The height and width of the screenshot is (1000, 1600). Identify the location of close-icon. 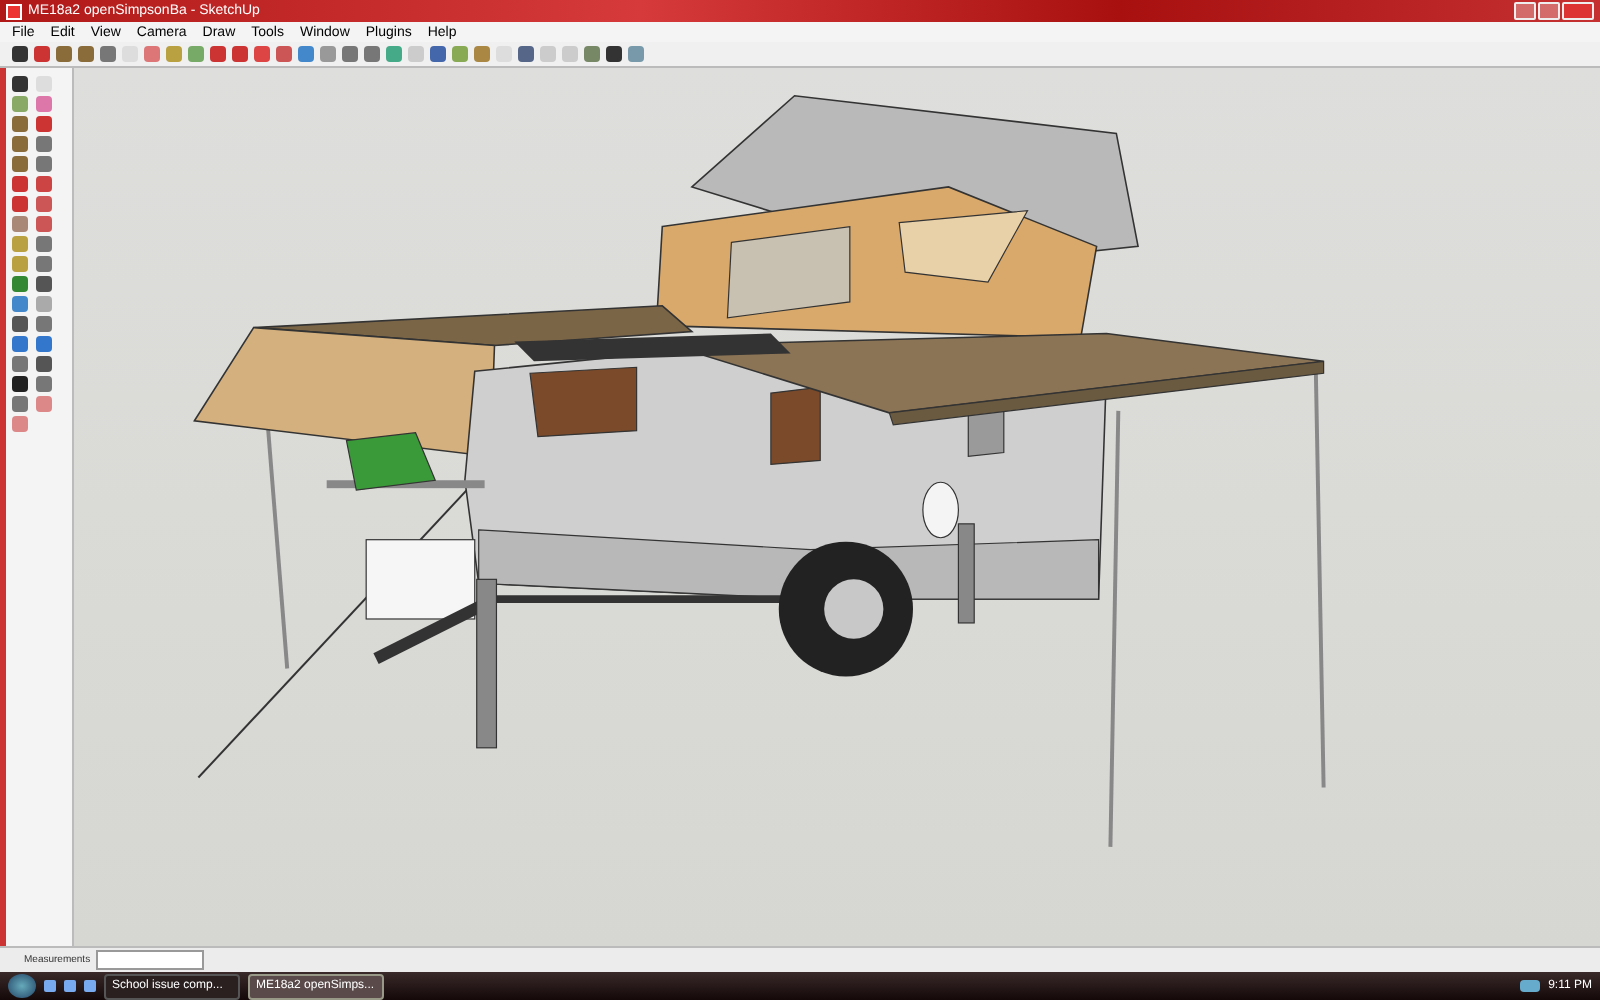
(1578, 11).